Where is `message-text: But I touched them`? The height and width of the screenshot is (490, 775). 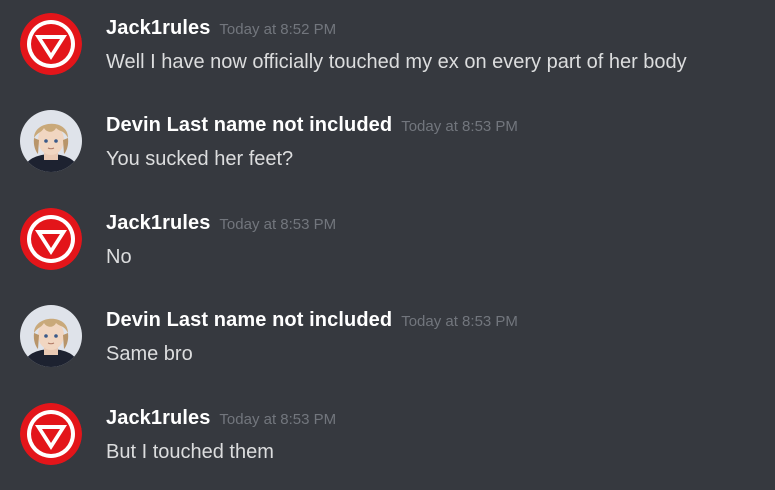
message-text: But I touched them is located at coordinates (190, 452).